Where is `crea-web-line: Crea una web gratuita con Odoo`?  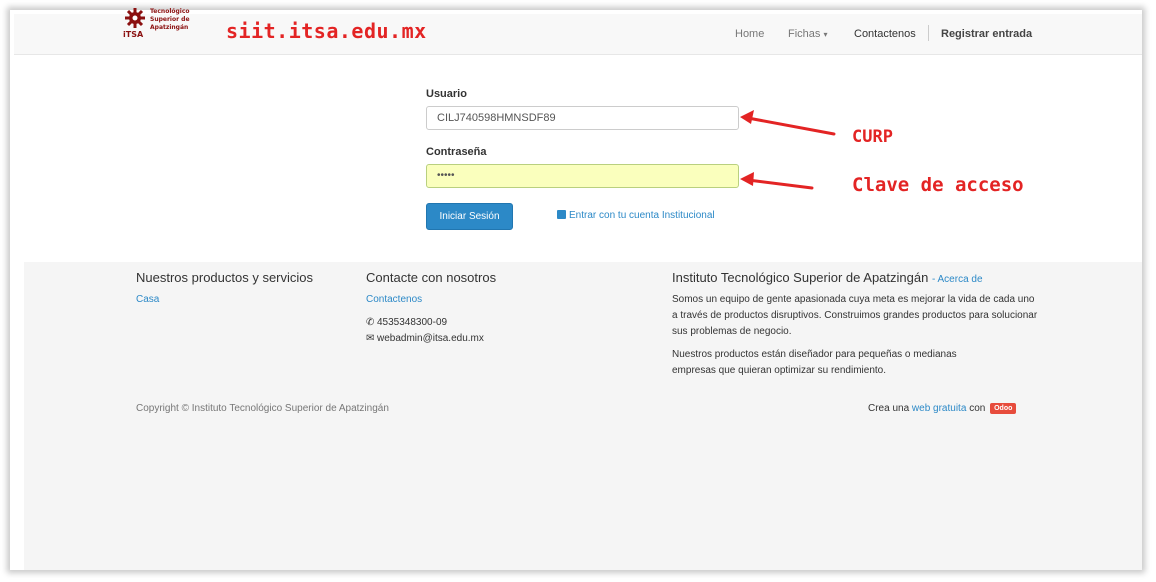 crea-web-line: Crea una web gratuita con Odoo is located at coordinates (942, 408).